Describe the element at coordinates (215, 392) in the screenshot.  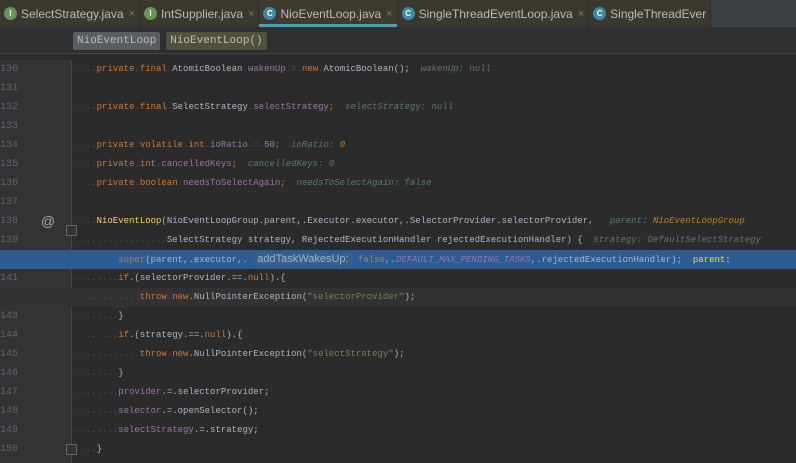
I see `code-token: .=.selectorProvider;` at that location.